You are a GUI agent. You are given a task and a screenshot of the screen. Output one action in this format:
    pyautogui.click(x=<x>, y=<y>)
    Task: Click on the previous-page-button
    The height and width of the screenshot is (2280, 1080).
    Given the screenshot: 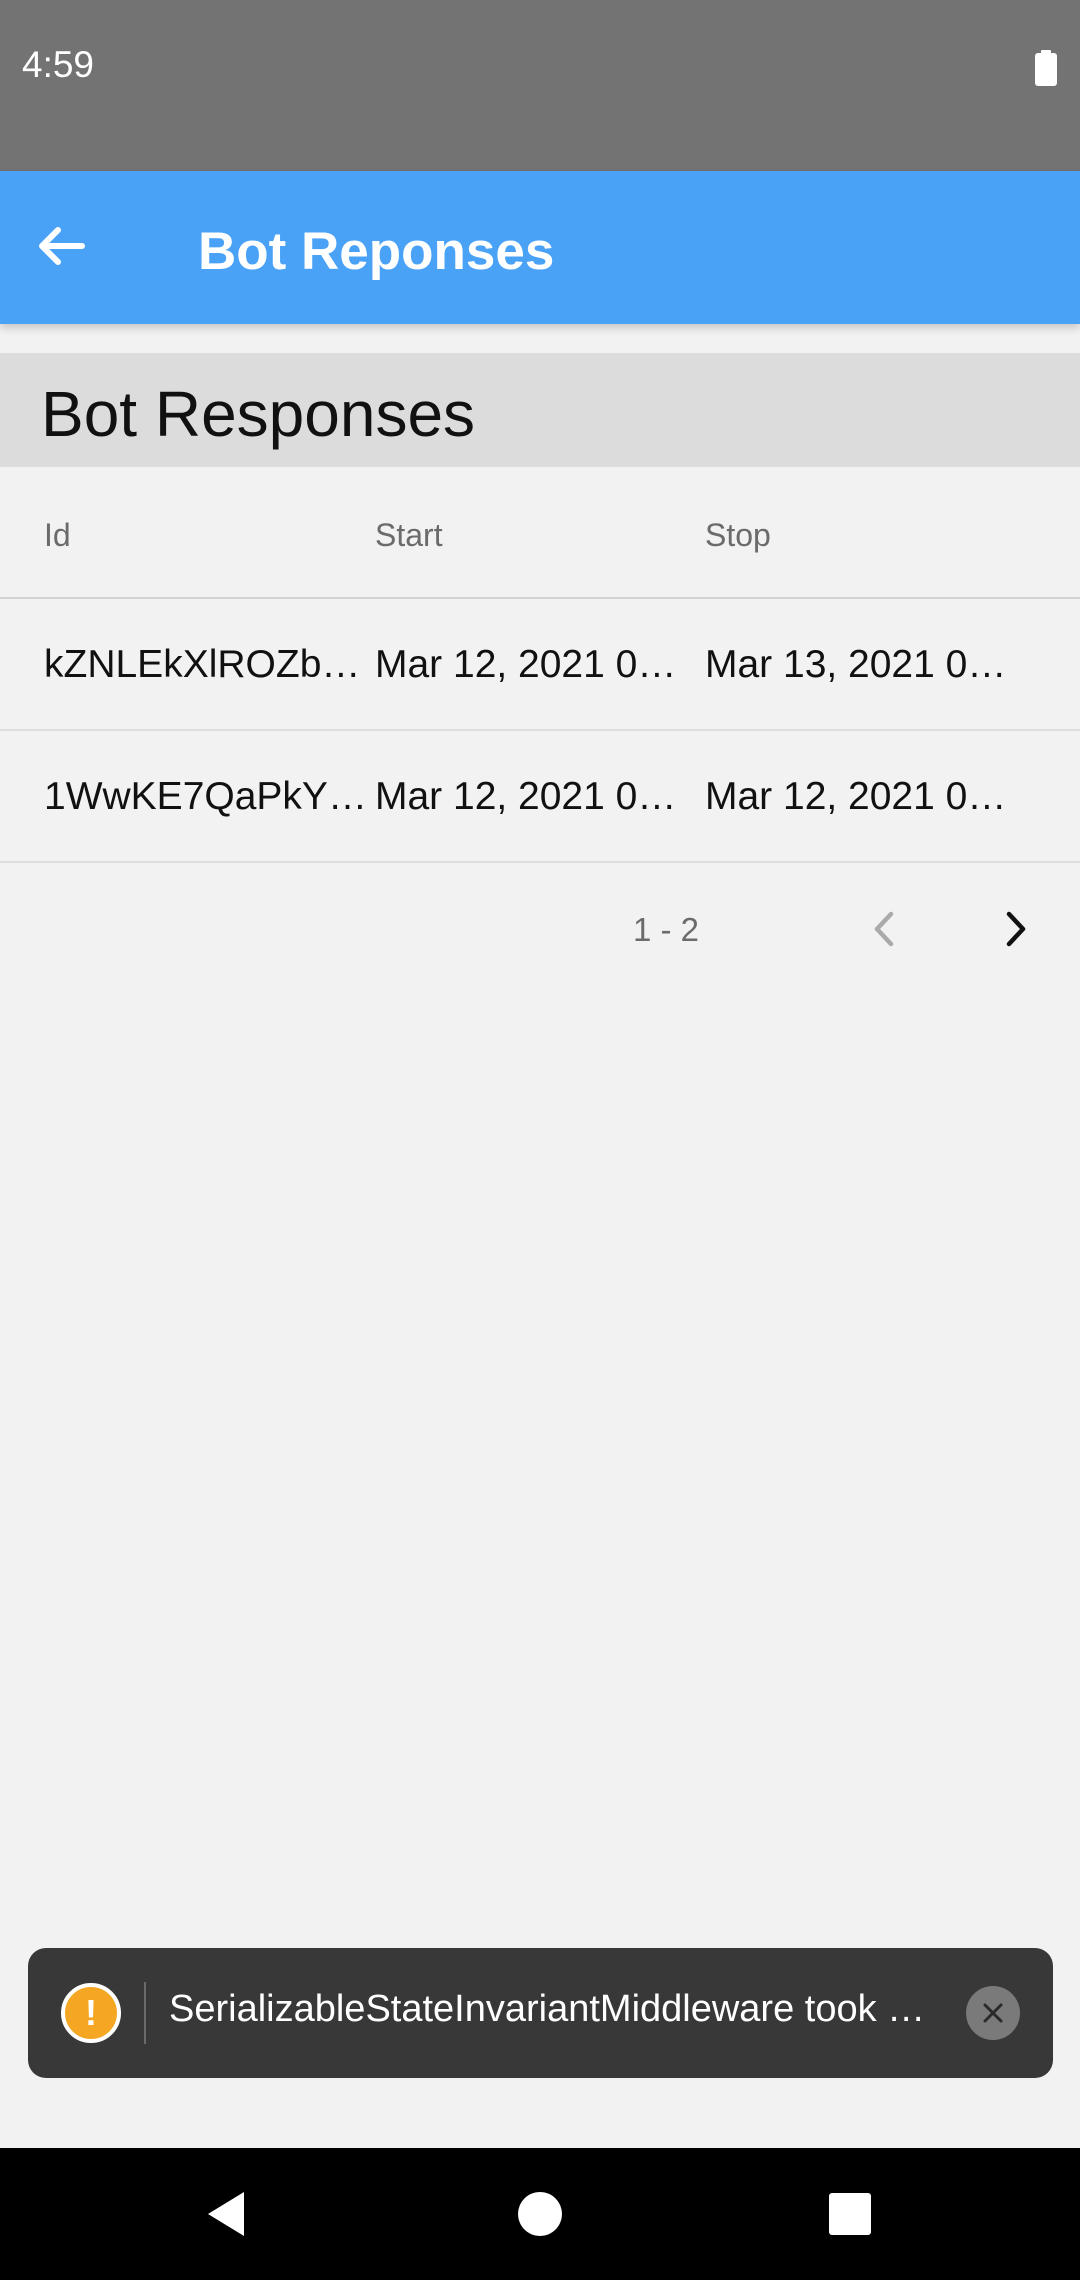 What is the action you would take?
    pyautogui.click(x=884, y=929)
    